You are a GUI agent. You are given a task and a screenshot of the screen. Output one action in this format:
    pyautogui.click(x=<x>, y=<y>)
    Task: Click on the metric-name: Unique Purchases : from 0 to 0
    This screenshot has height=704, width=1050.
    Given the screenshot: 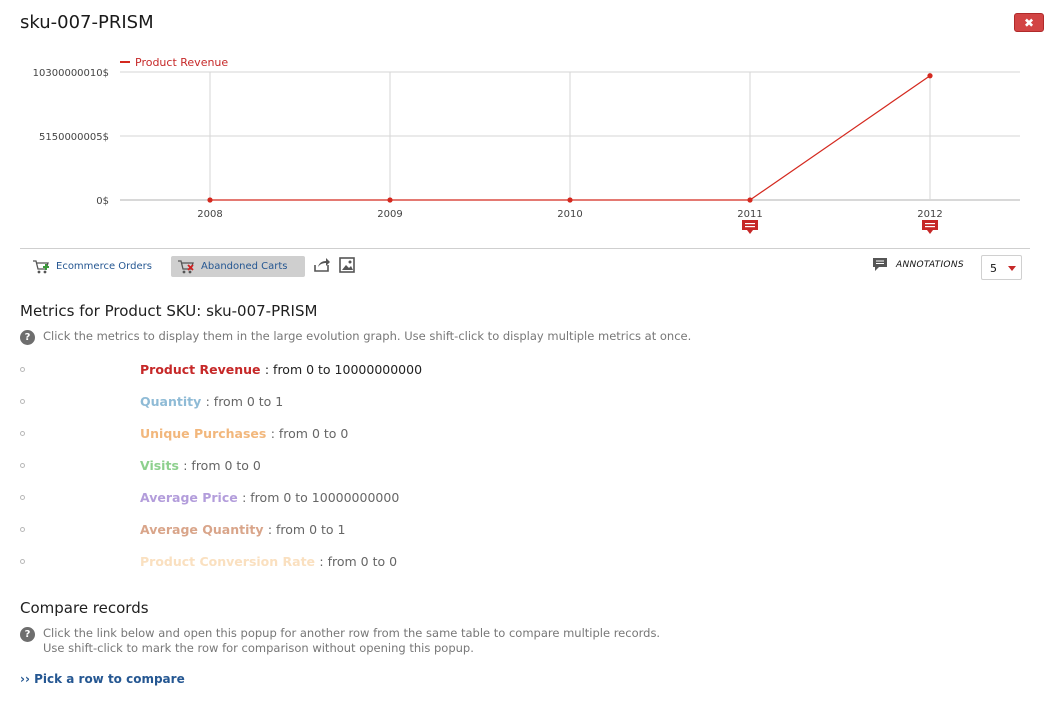 What is the action you would take?
    pyautogui.click(x=244, y=433)
    